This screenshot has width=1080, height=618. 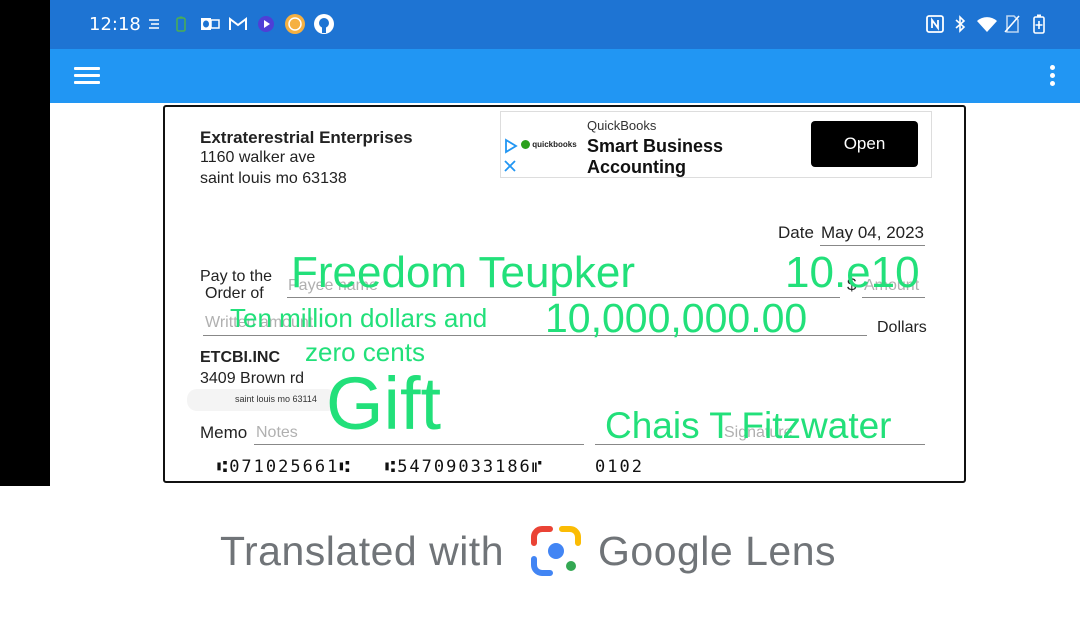 I want to click on google-lens-logo-icon, so click(x=556, y=551).